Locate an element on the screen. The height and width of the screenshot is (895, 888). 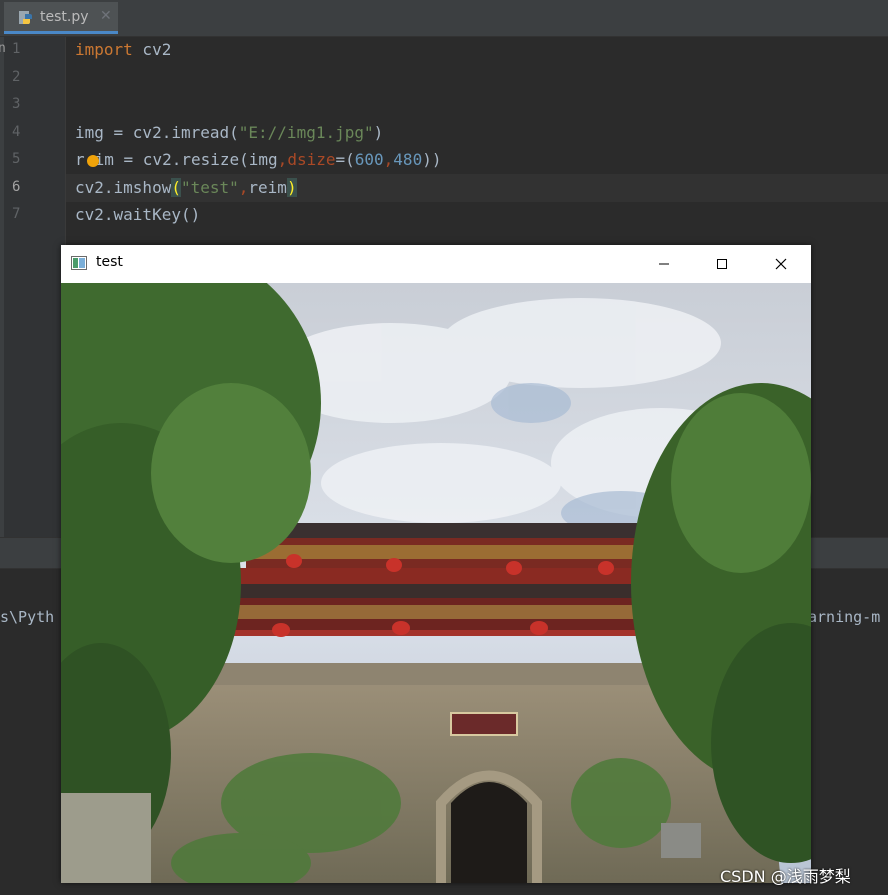
code-text: reim is located at coordinates (267, 187).